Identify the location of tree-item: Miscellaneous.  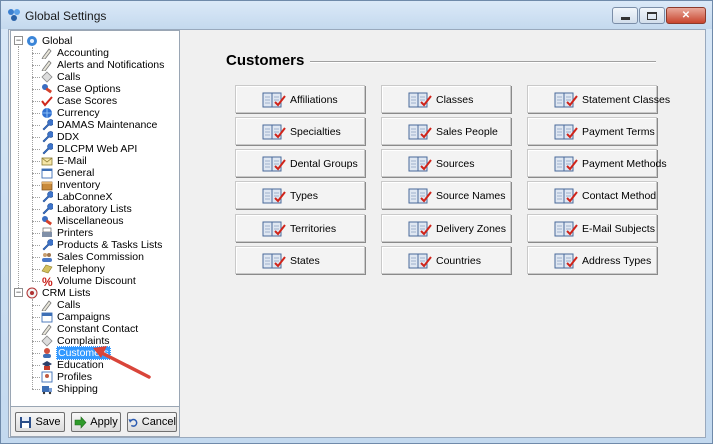
(83, 221).